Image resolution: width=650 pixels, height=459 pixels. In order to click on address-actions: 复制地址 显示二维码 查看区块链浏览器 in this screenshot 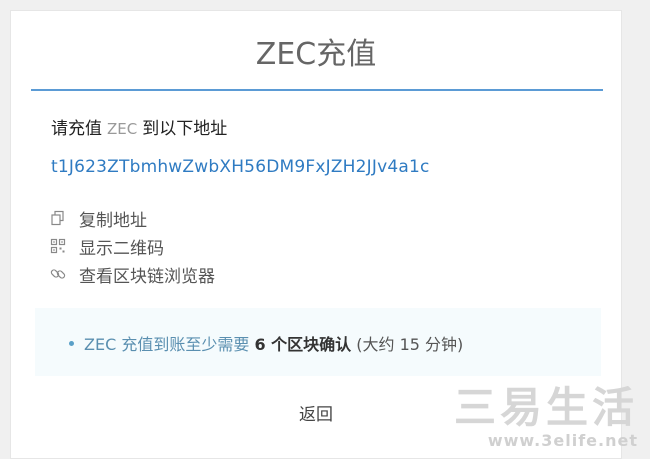, I will do `click(132, 246)`.